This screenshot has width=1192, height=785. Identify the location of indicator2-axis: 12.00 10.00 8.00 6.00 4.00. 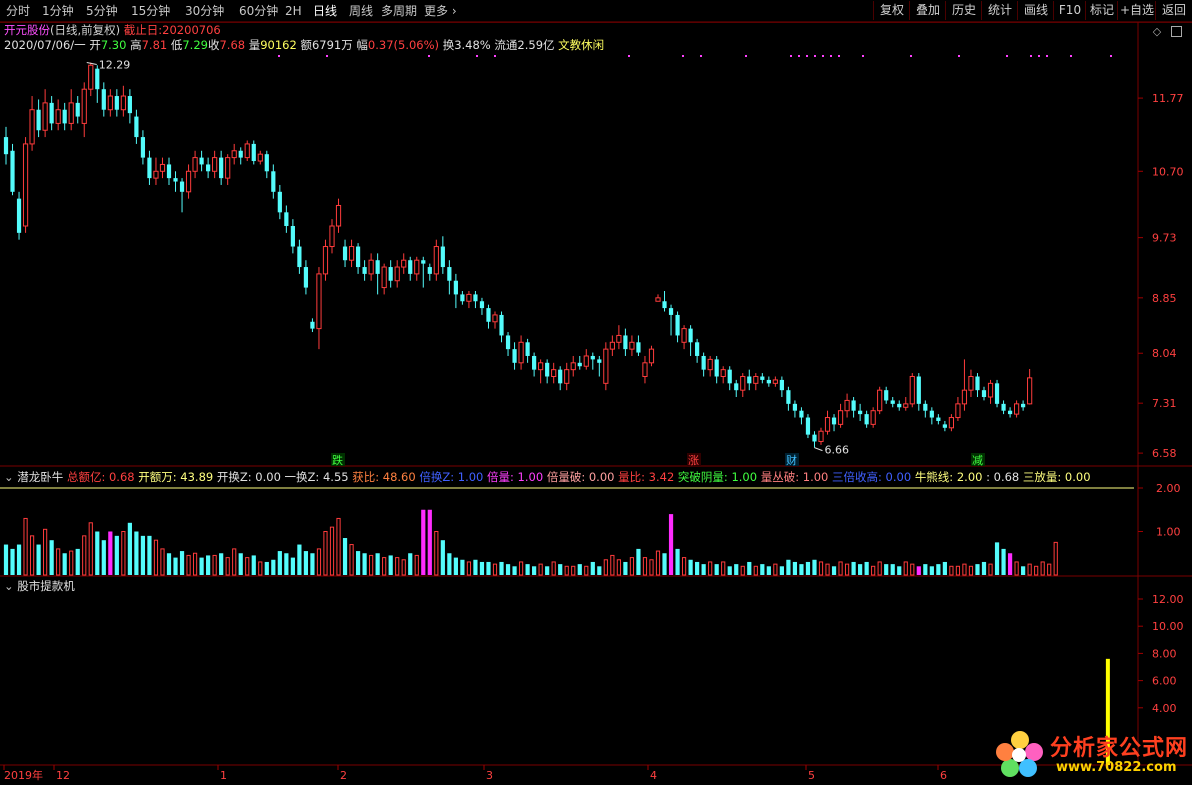
(1161, 654).